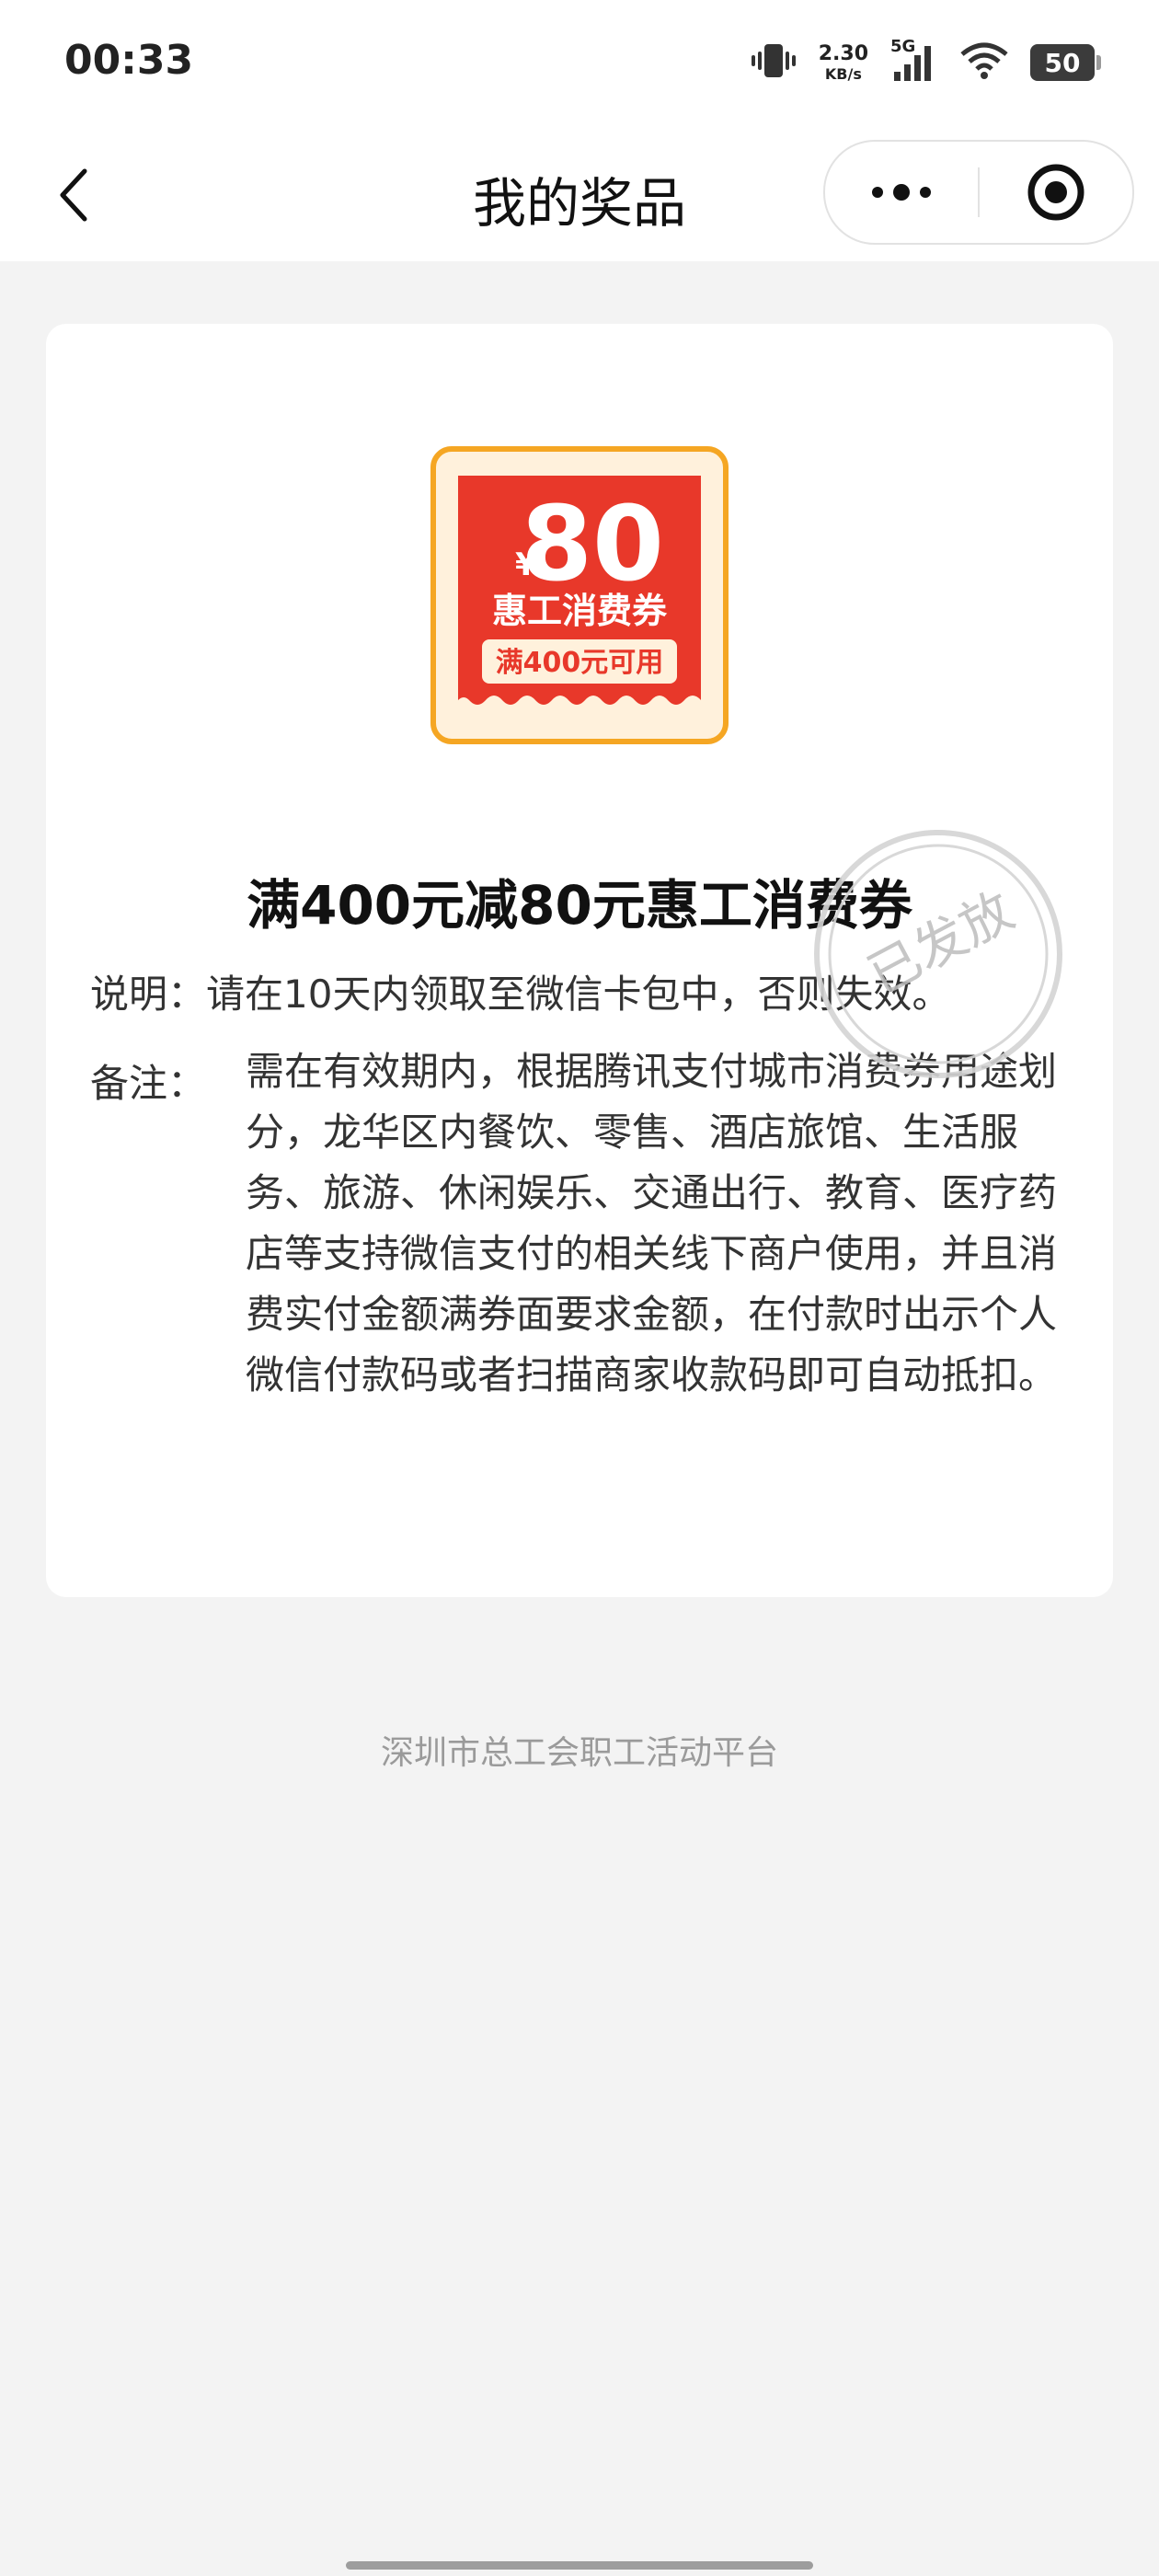 The width and height of the screenshot is (1159, 2576). I want to click on issued-stamp: 已发放, so click(938, 954).